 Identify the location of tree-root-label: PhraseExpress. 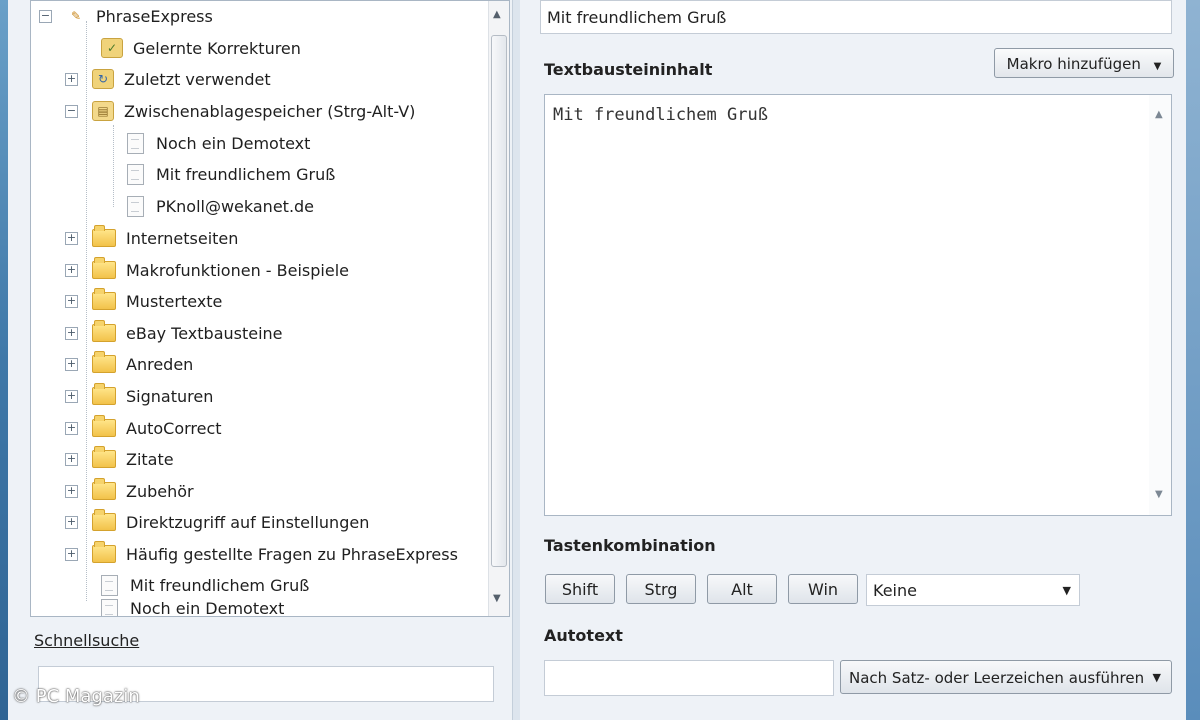
(154, 16).